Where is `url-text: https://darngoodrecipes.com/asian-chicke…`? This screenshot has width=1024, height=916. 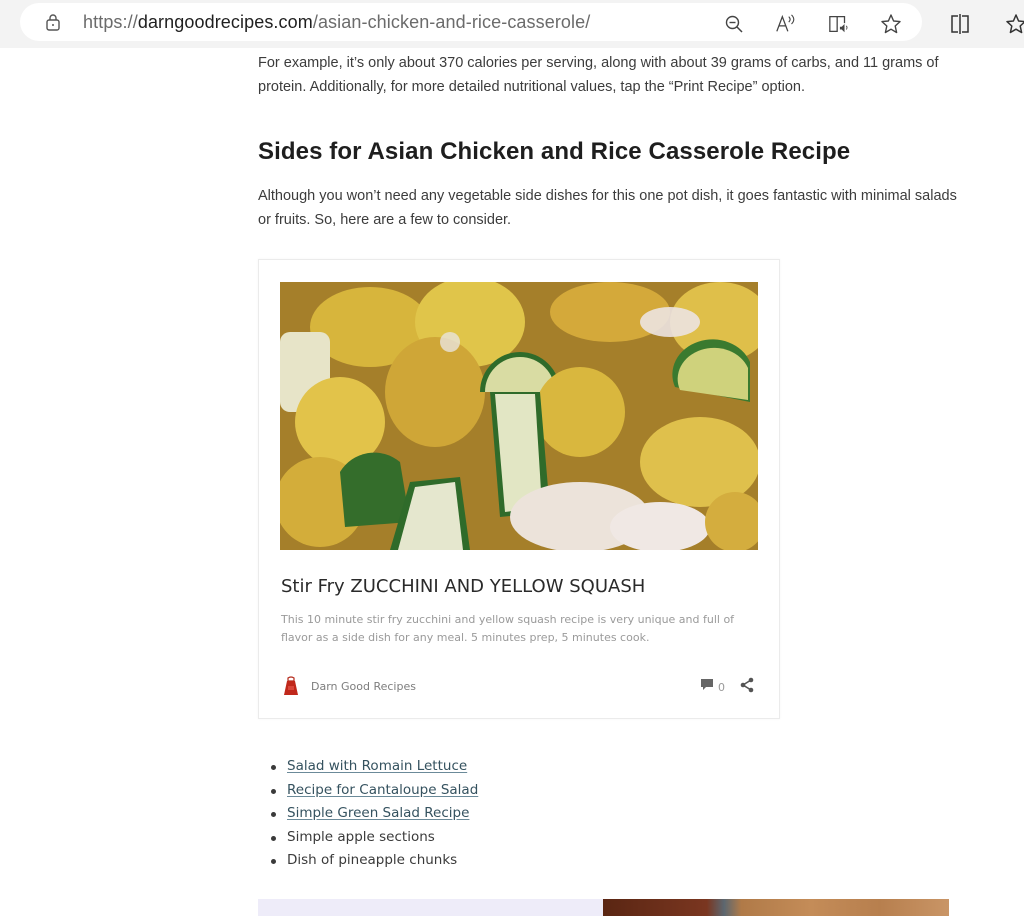 url-text: https://darngoodrecipes.com/asian-chicke… is located at coordinates (336, 22).